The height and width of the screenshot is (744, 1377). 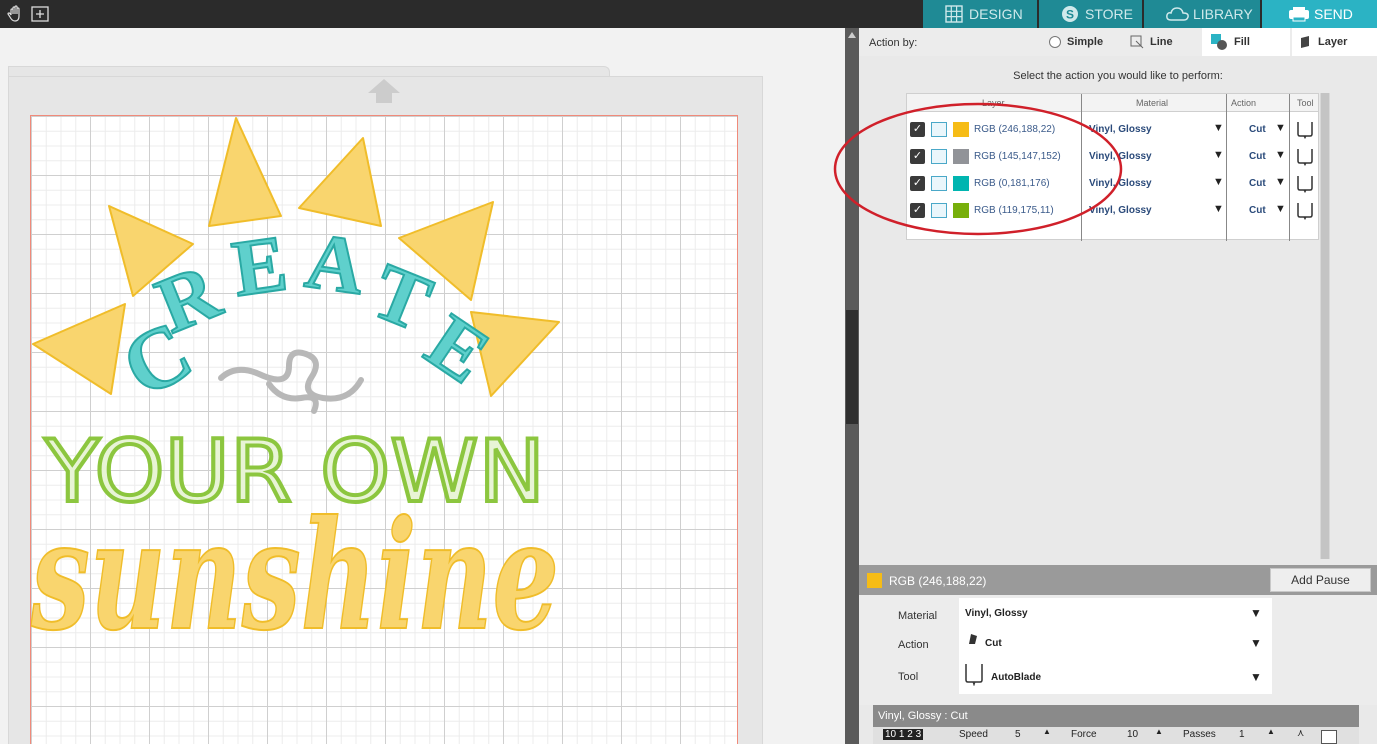 I want to click on material-select: Vinyl, Glossy, so click(x=996, y=613).